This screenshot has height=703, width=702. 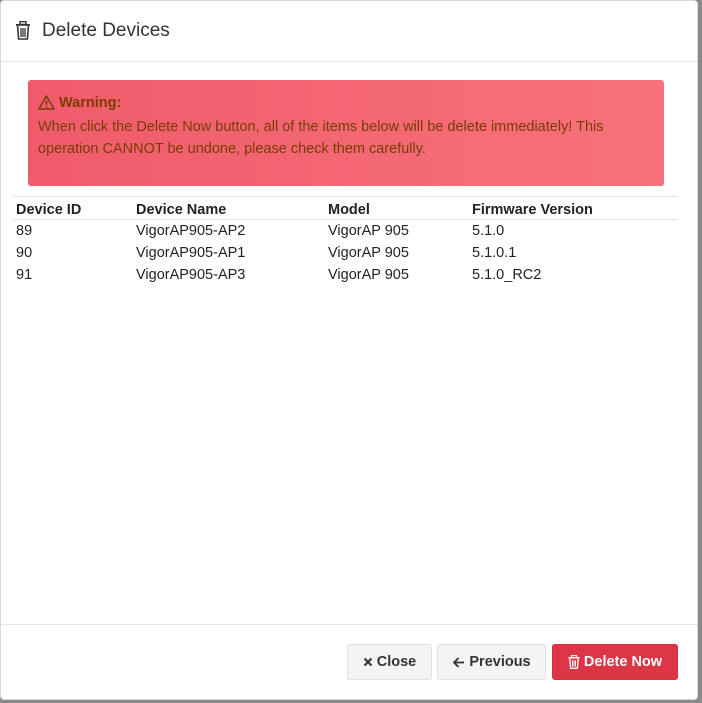 What do you see at coordinates (368, 662) in the screenshot?
I see `times-icon` at bounding box center [368, 662].